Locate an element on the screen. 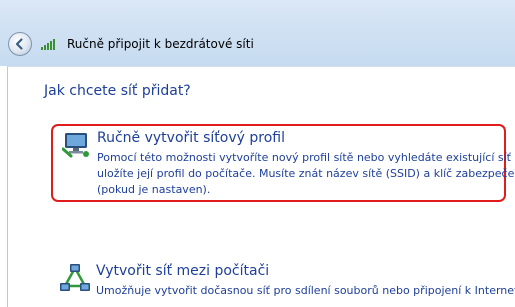 The width and height of the screenshot is (515, 307). window-title: Ručně připojit k bezdrátové síti is located at coordinates (160, 44).